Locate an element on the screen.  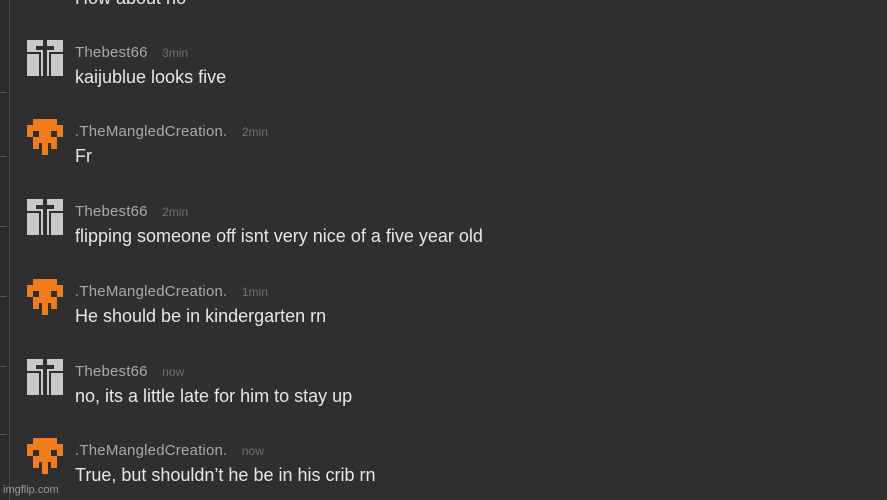
message-meta: .TheMangledCreation. 1min is located at coordinates (171, 292).